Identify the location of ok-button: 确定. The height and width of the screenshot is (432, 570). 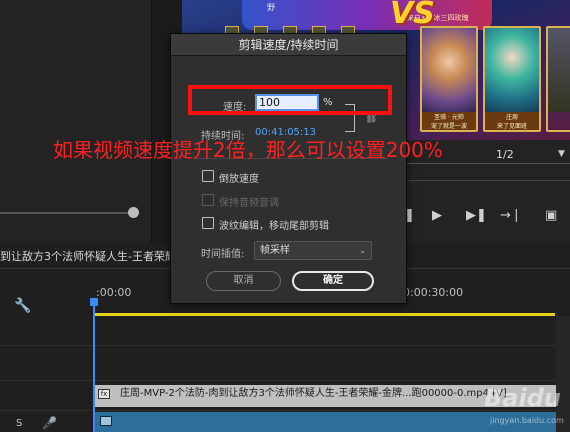
(333, 281).